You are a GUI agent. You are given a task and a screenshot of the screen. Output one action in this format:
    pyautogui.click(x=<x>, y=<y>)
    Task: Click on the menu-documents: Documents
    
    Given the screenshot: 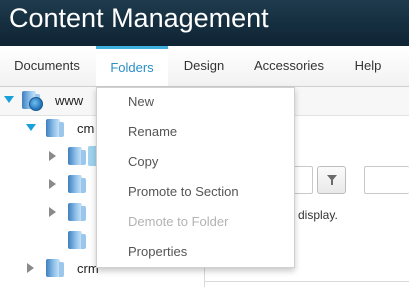 What is the action you would take?
    pyautogui.click(x=47, y=66)
    